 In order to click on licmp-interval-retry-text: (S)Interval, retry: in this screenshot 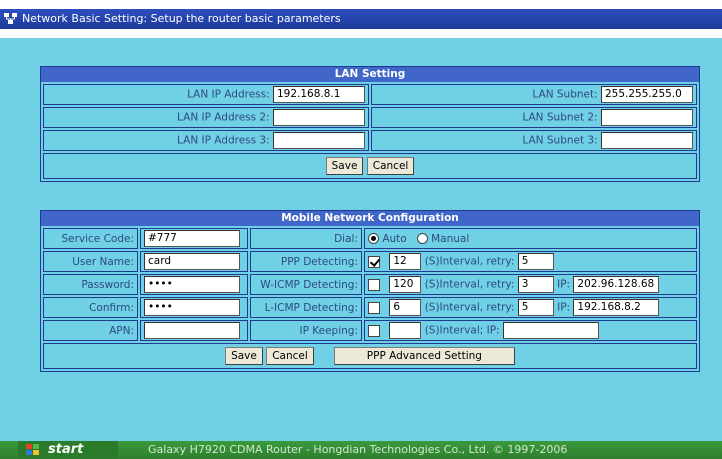, I will do `click(469, 307)`.